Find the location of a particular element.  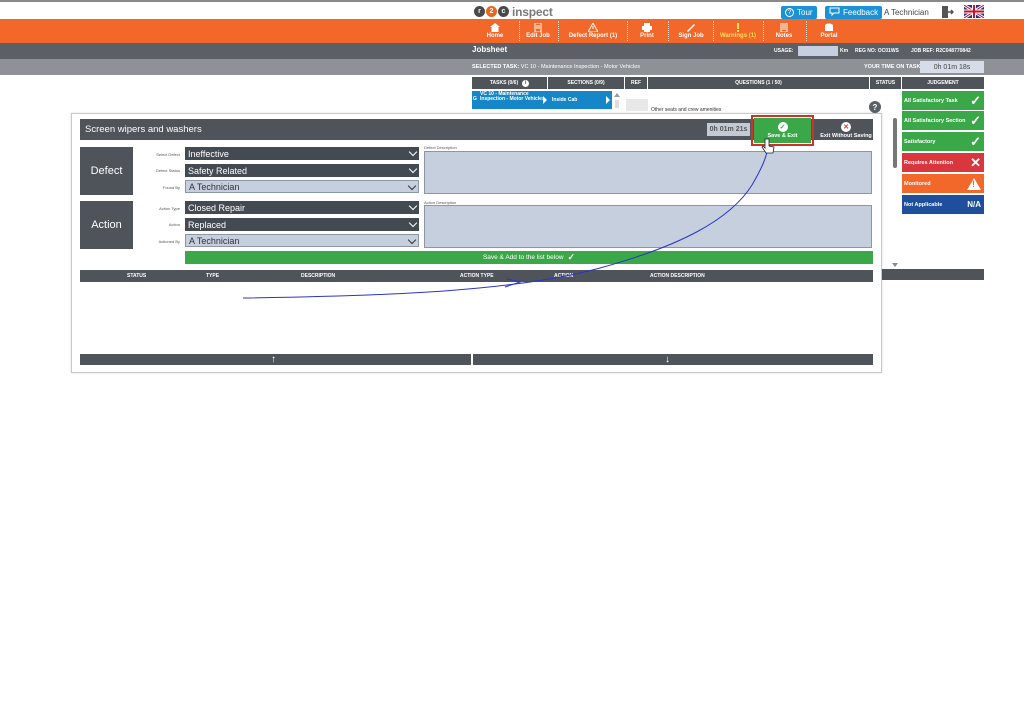

task-prefix: G is located at coordinates (475, 99).